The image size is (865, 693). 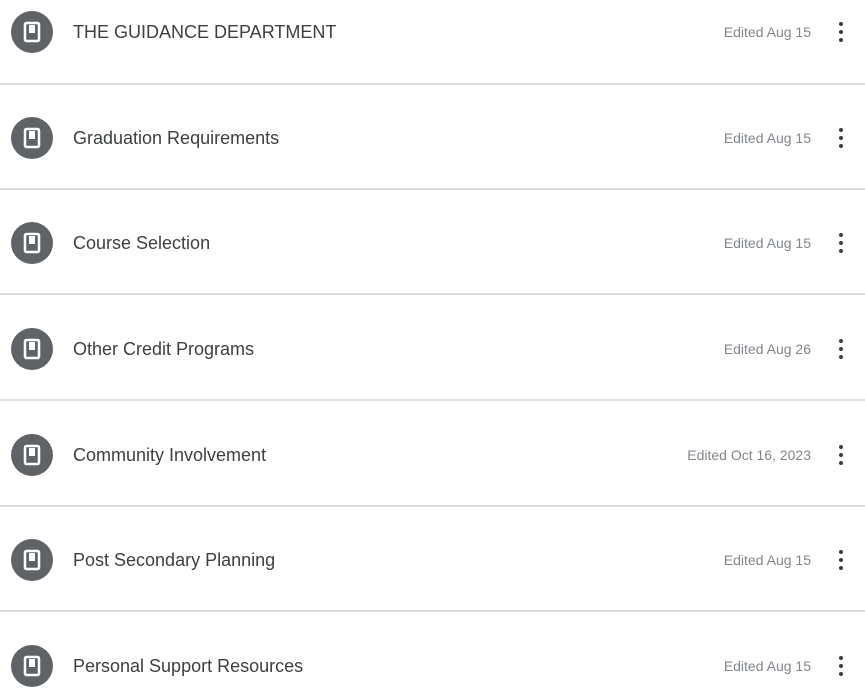 What do you see at coordinates (176, 138) in the screenshot?
I see `page-title: Graduation Requirements` at bounding box center [176, 138].